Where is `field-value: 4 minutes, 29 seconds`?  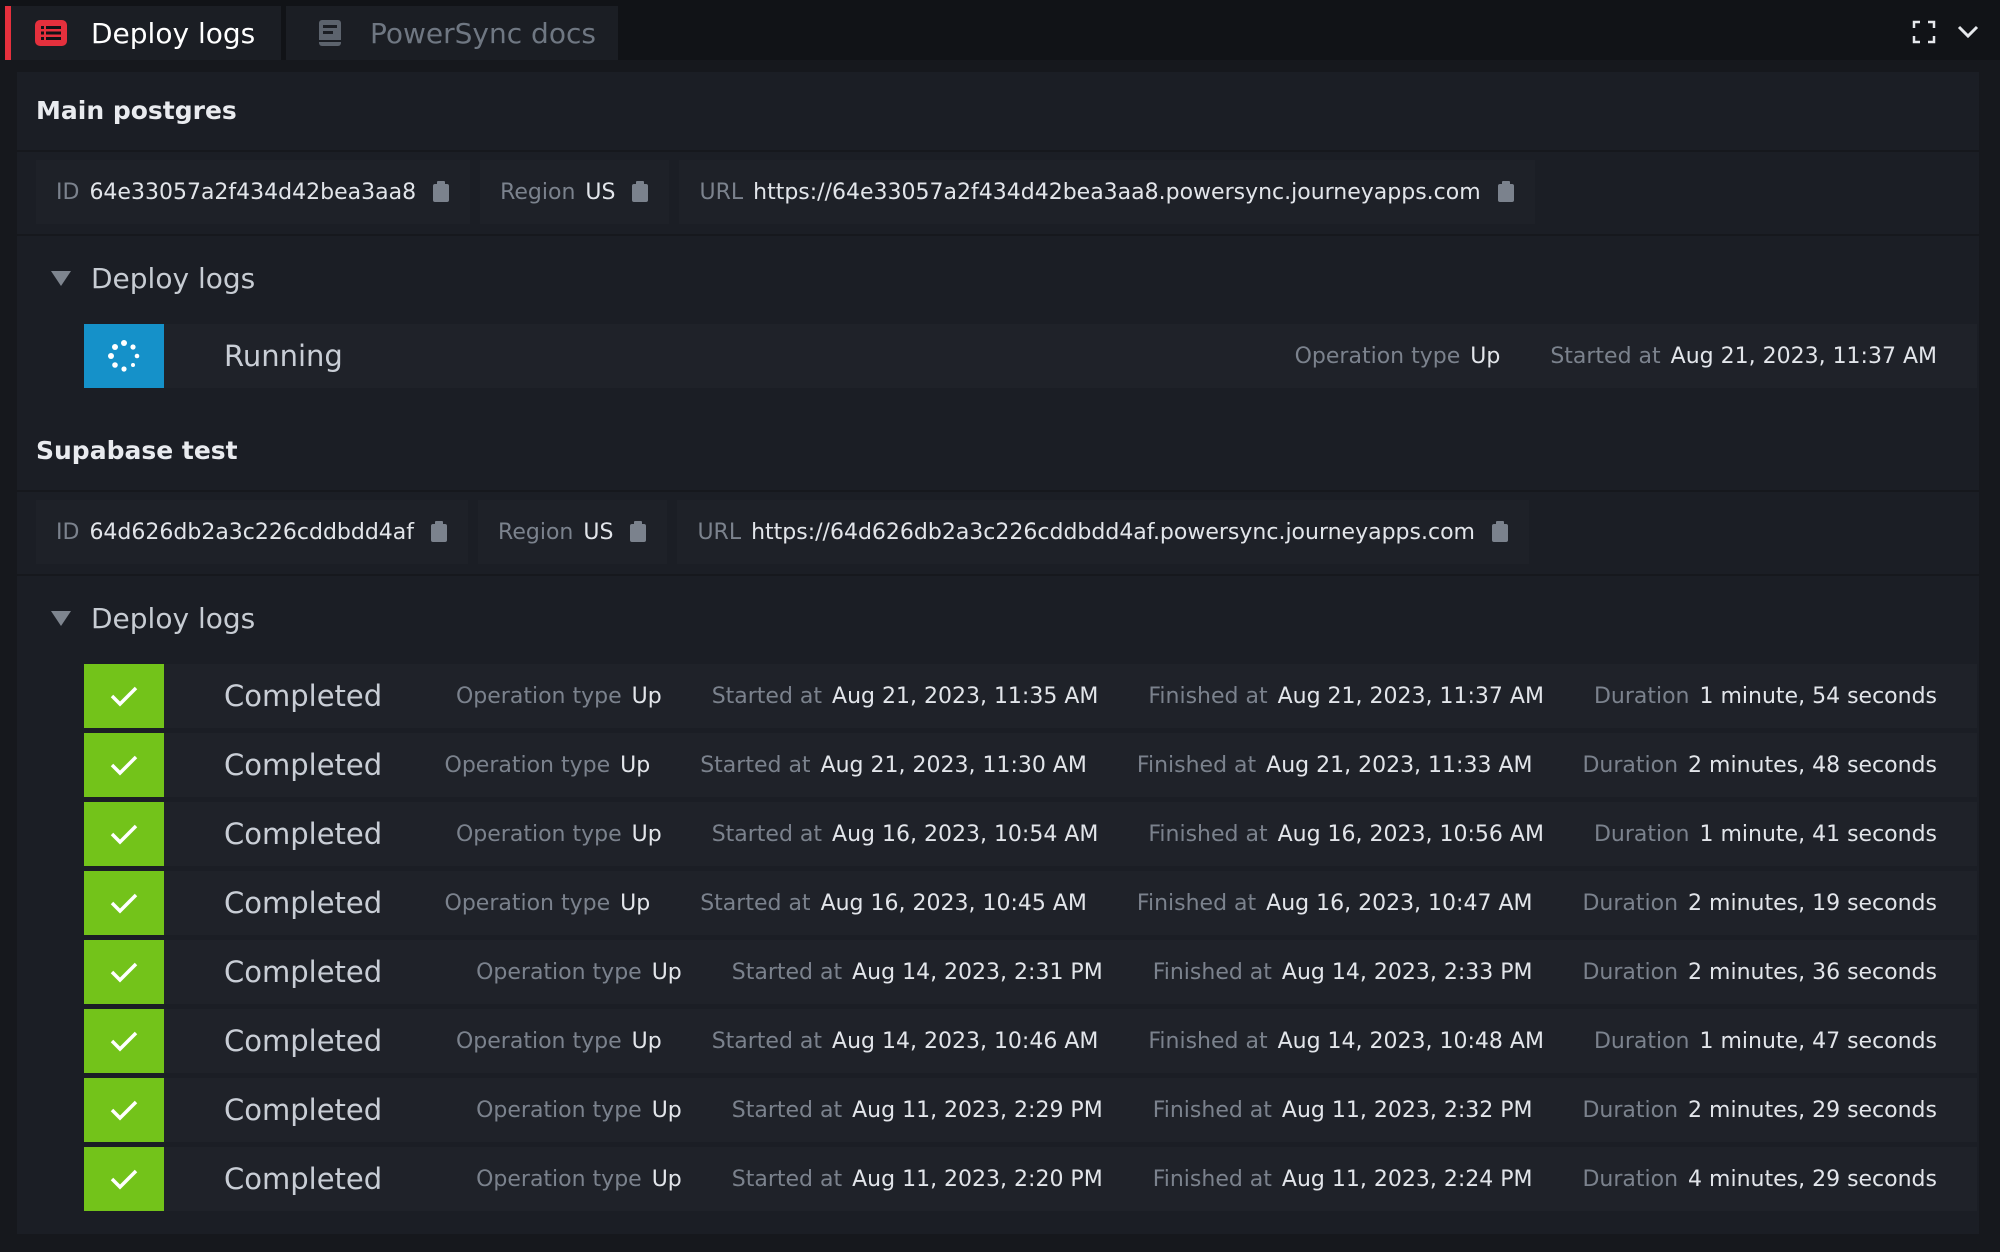 field-value: 4 minutes, 29 seconds is located at coordinates (1812, 1179).